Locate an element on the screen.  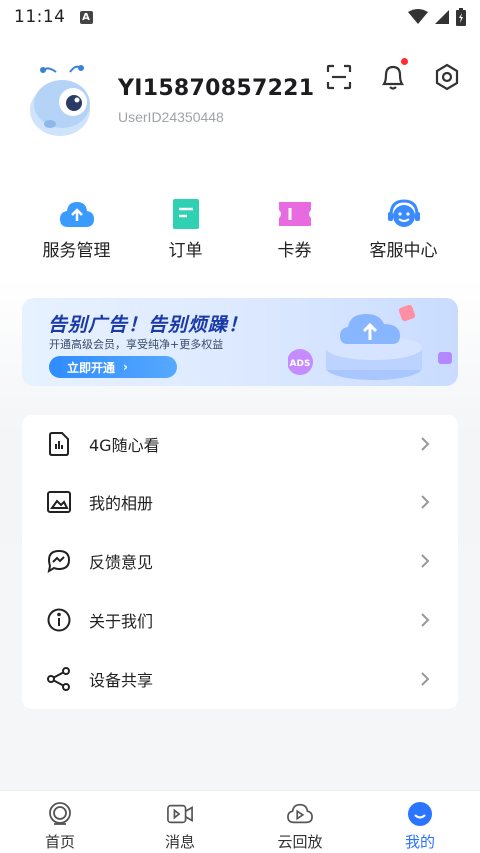
nav-messages: 消息 is located at coordinates (180, 822).